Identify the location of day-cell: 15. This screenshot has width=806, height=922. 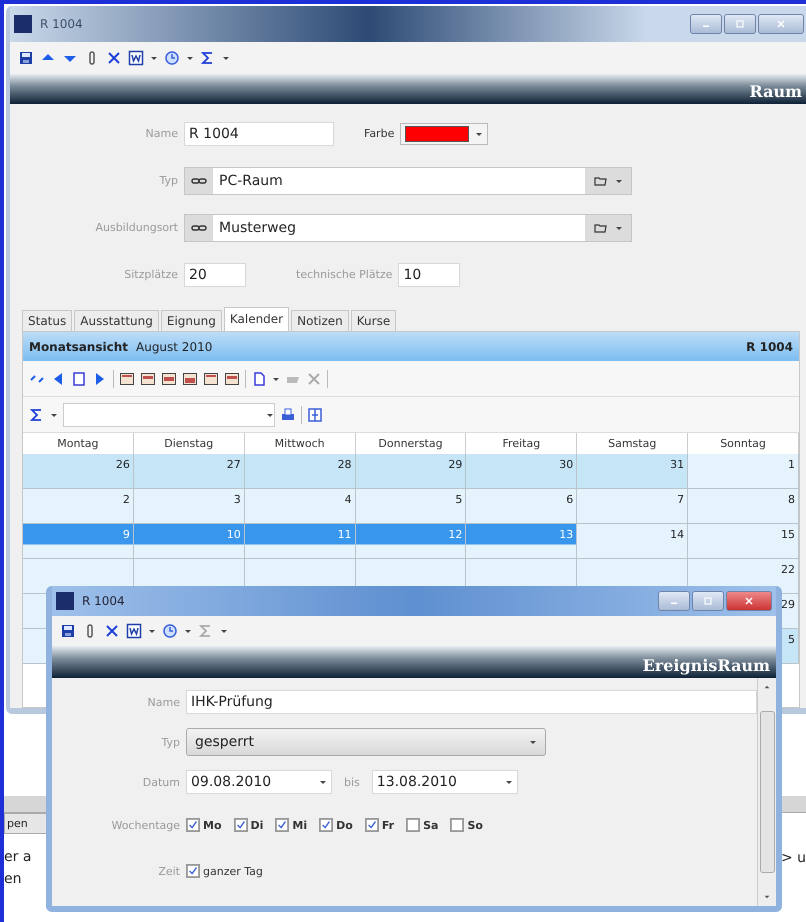
(743, 541).